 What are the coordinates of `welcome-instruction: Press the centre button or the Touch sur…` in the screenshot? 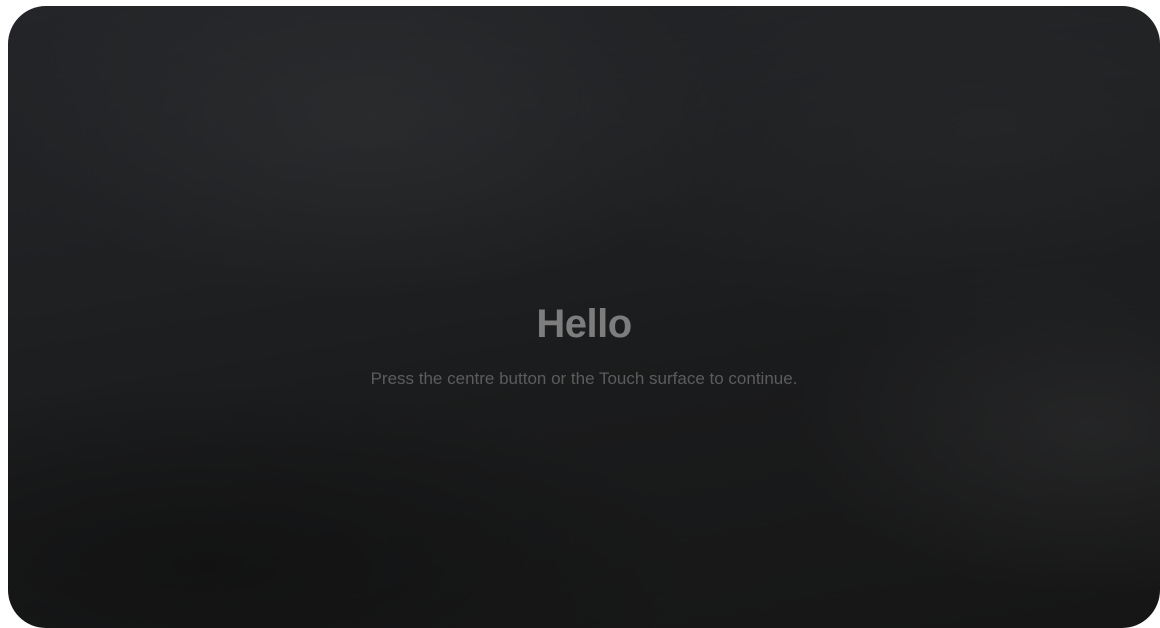 It's located at (584, 378).